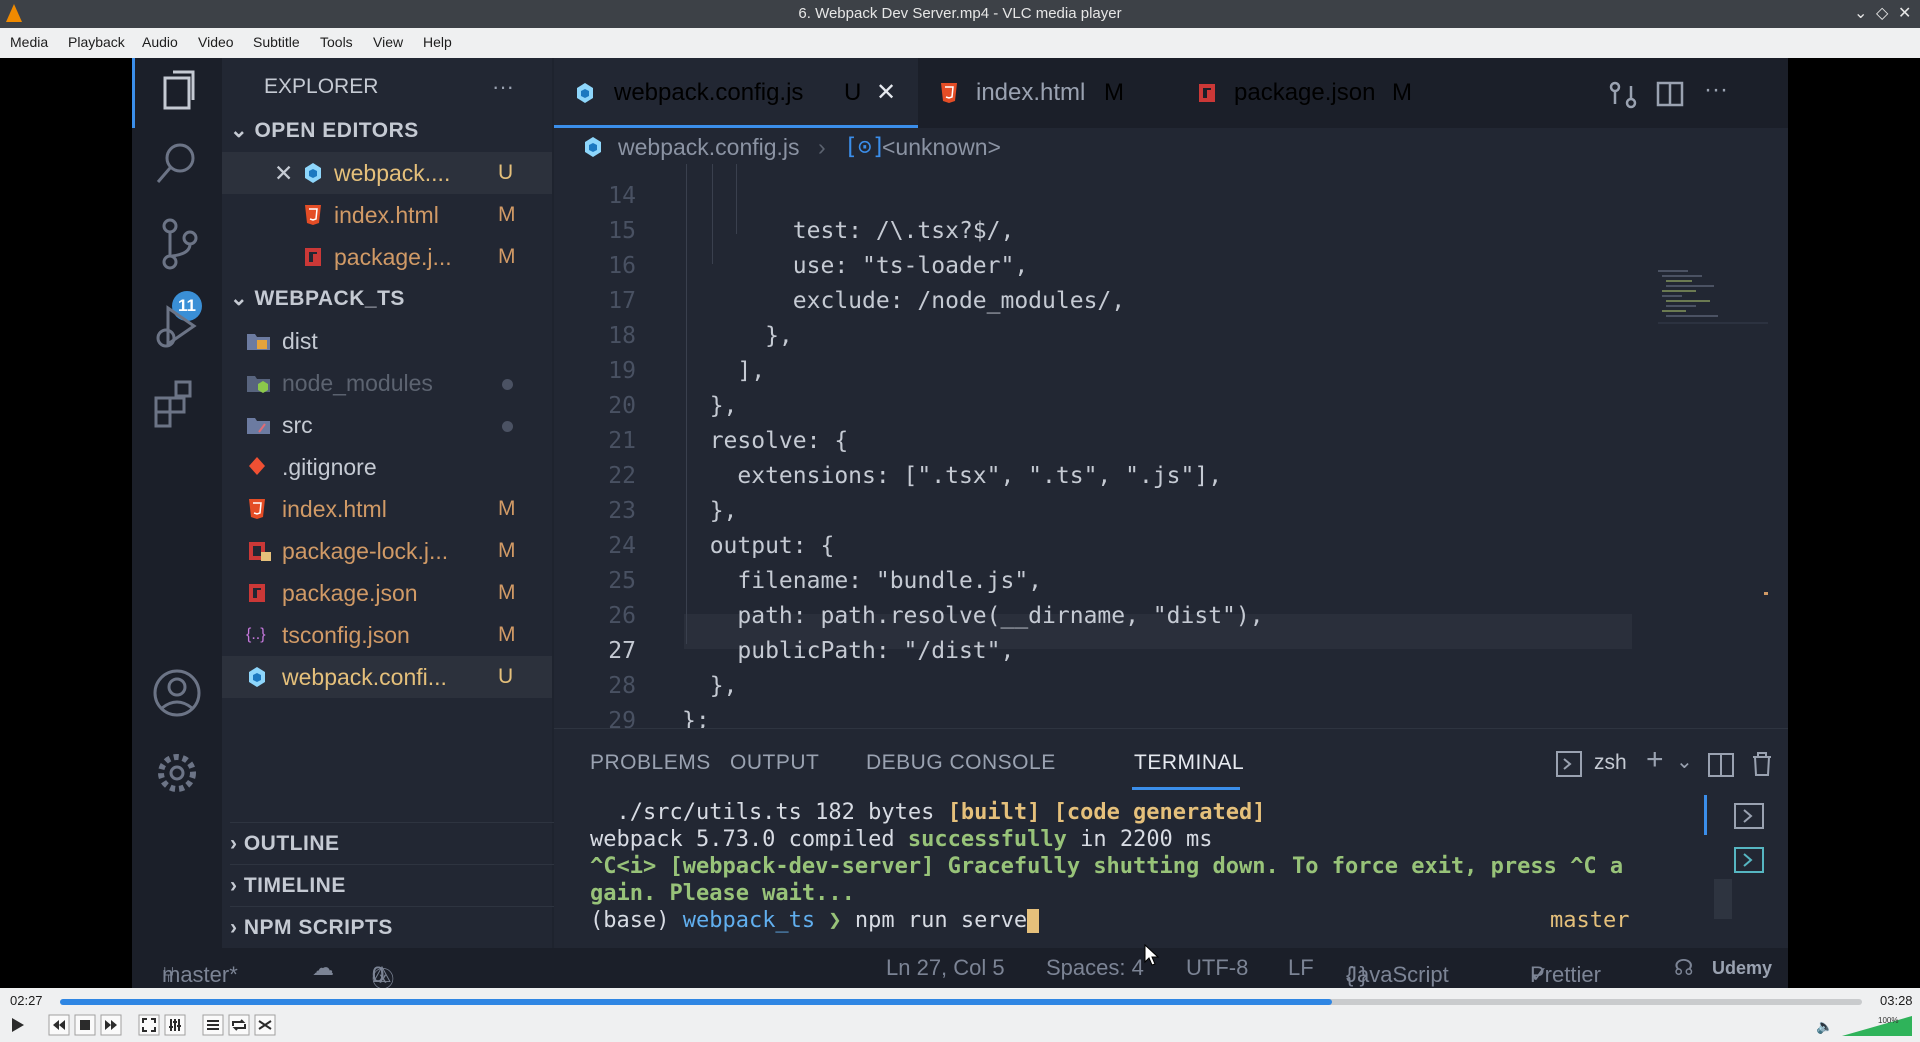 The image size is (1920, 1042). What do you see at coordinates (177, 503) in the screenshot?
I see `activity-bar: 11` at bounding box center [177, 503].